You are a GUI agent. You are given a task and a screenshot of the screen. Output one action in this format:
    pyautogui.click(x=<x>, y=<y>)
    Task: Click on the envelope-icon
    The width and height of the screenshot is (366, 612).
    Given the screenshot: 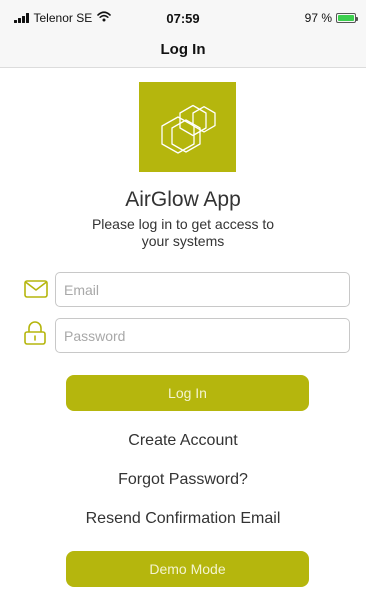 What is the action you would take?
    pyautogui.click(x=36, y=291)
    